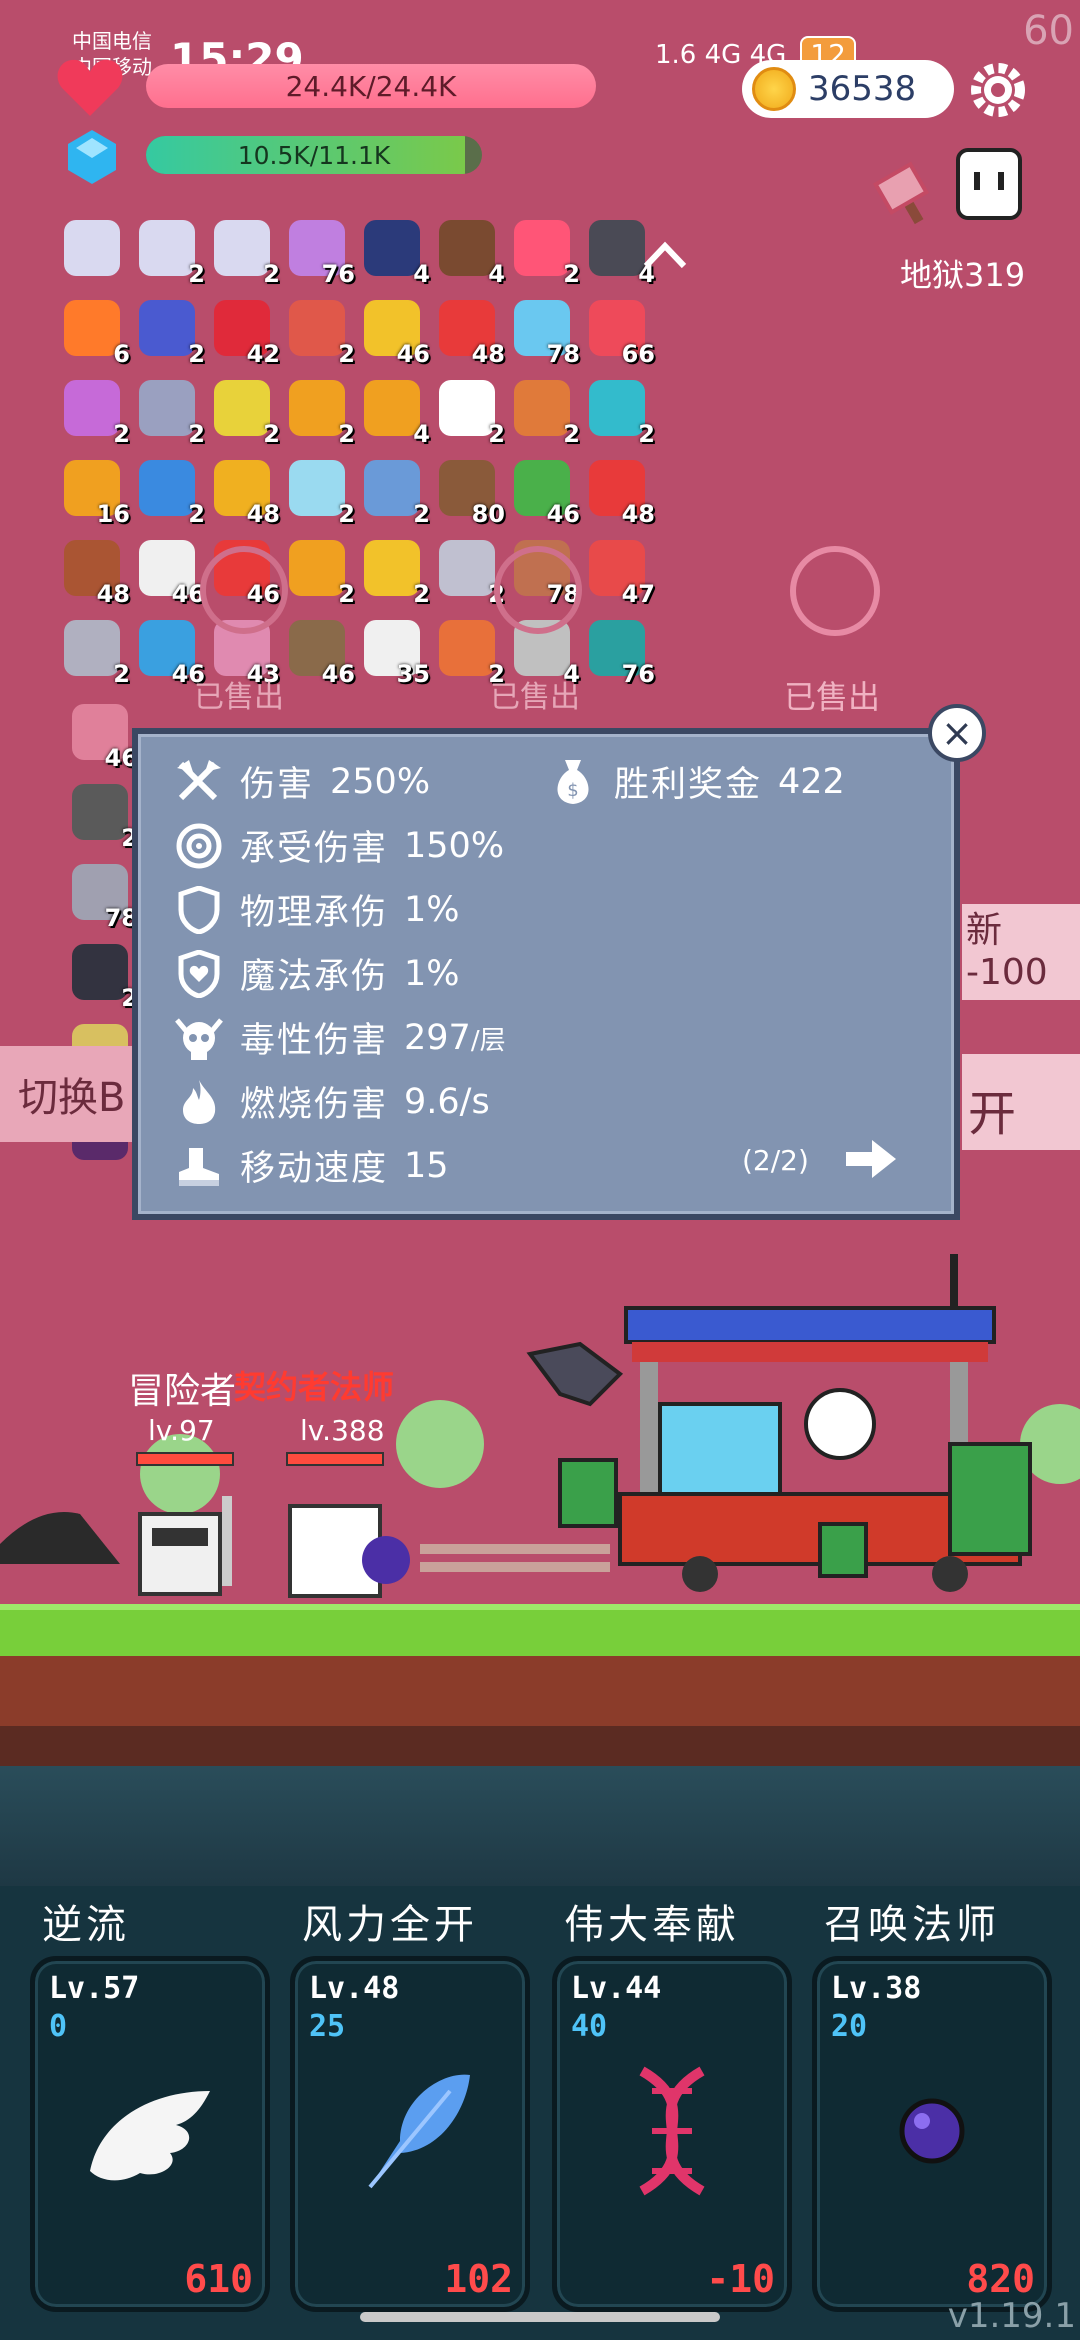 The height and width of the screenshot is (2340, 1080). I want to click on hp-text: 24.4K/24.4K, so click(371, 86).